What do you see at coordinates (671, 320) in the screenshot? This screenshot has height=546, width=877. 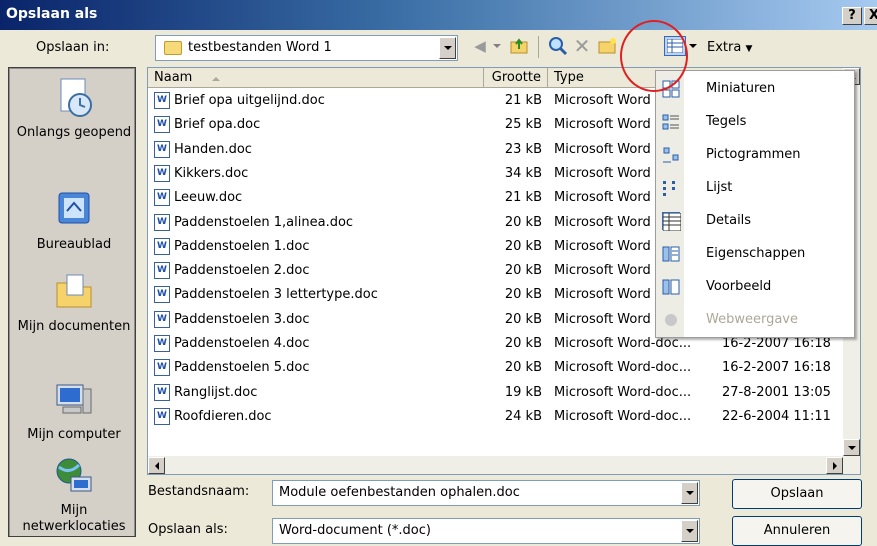 I see `webview-icon` at bounding box center [671, 320].